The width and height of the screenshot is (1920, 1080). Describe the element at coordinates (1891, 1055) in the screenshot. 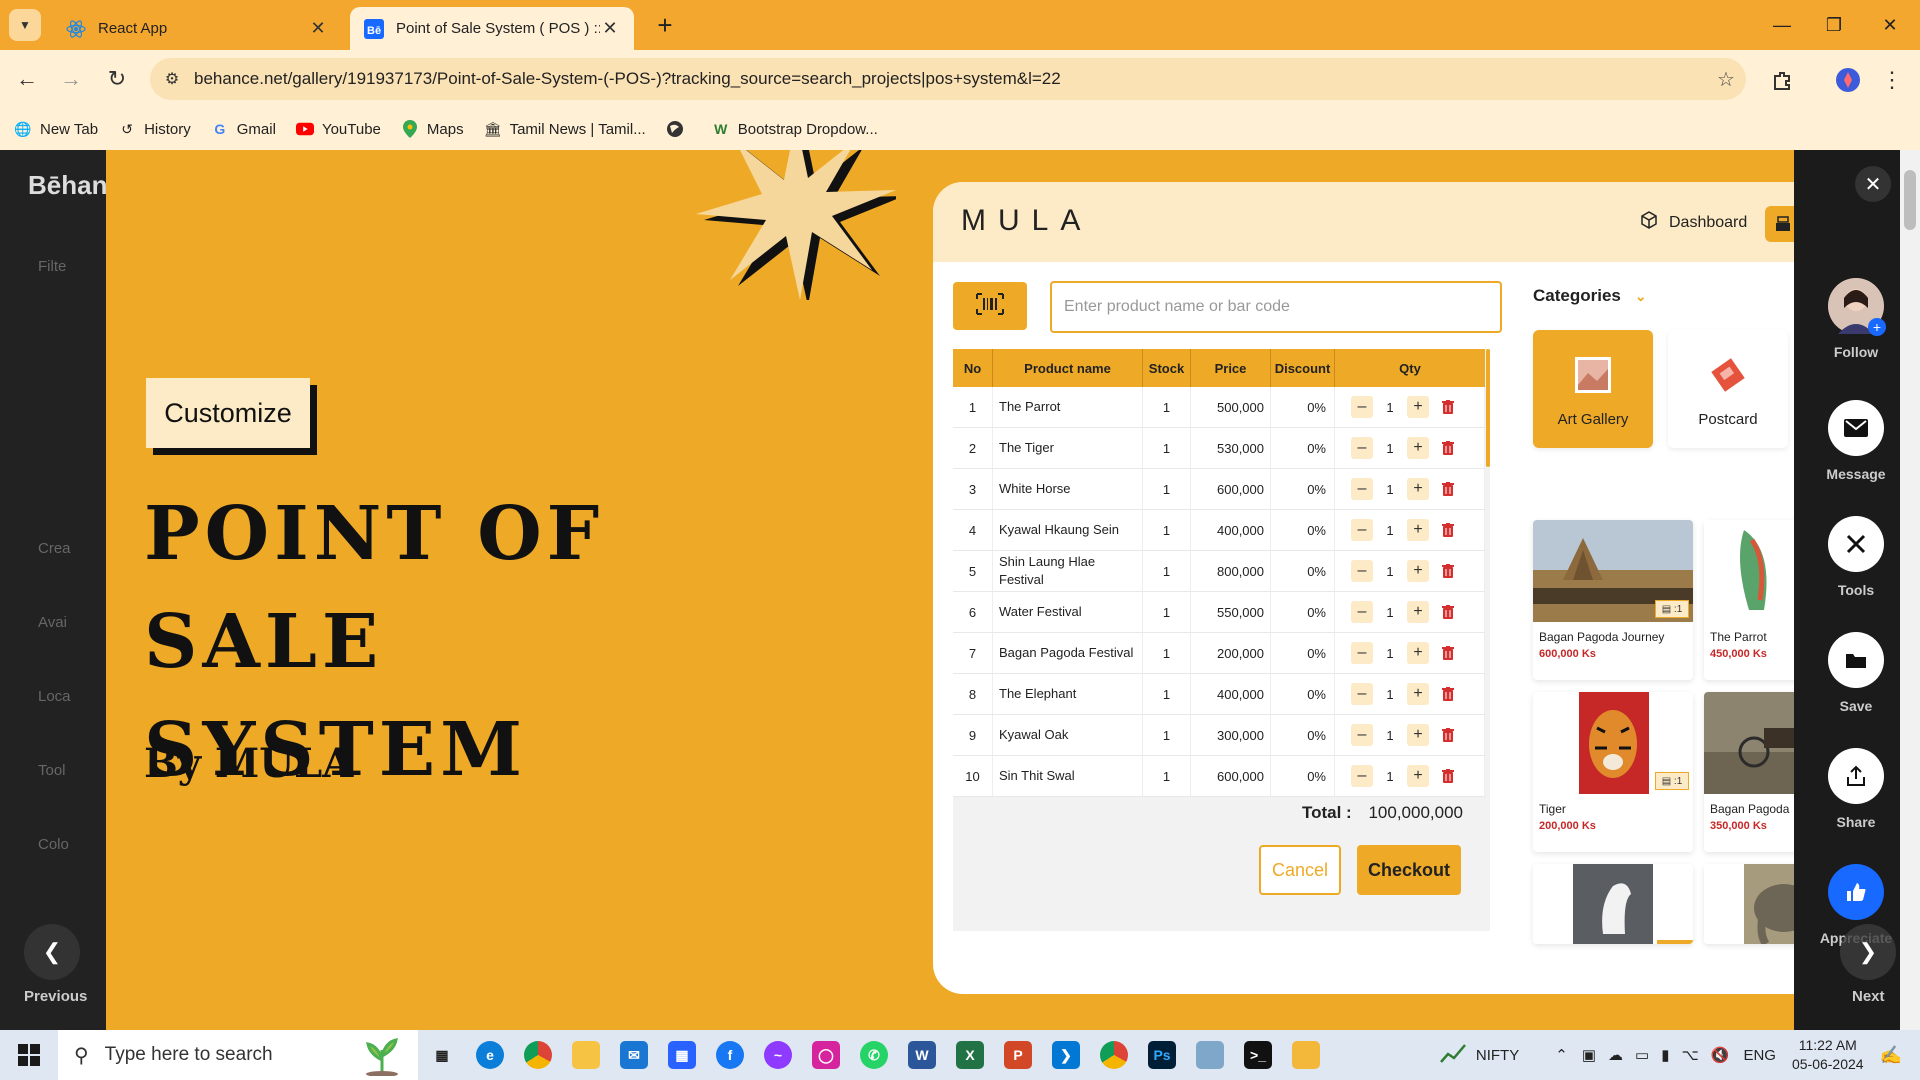

I see `notification-icon: ✍` at that location.